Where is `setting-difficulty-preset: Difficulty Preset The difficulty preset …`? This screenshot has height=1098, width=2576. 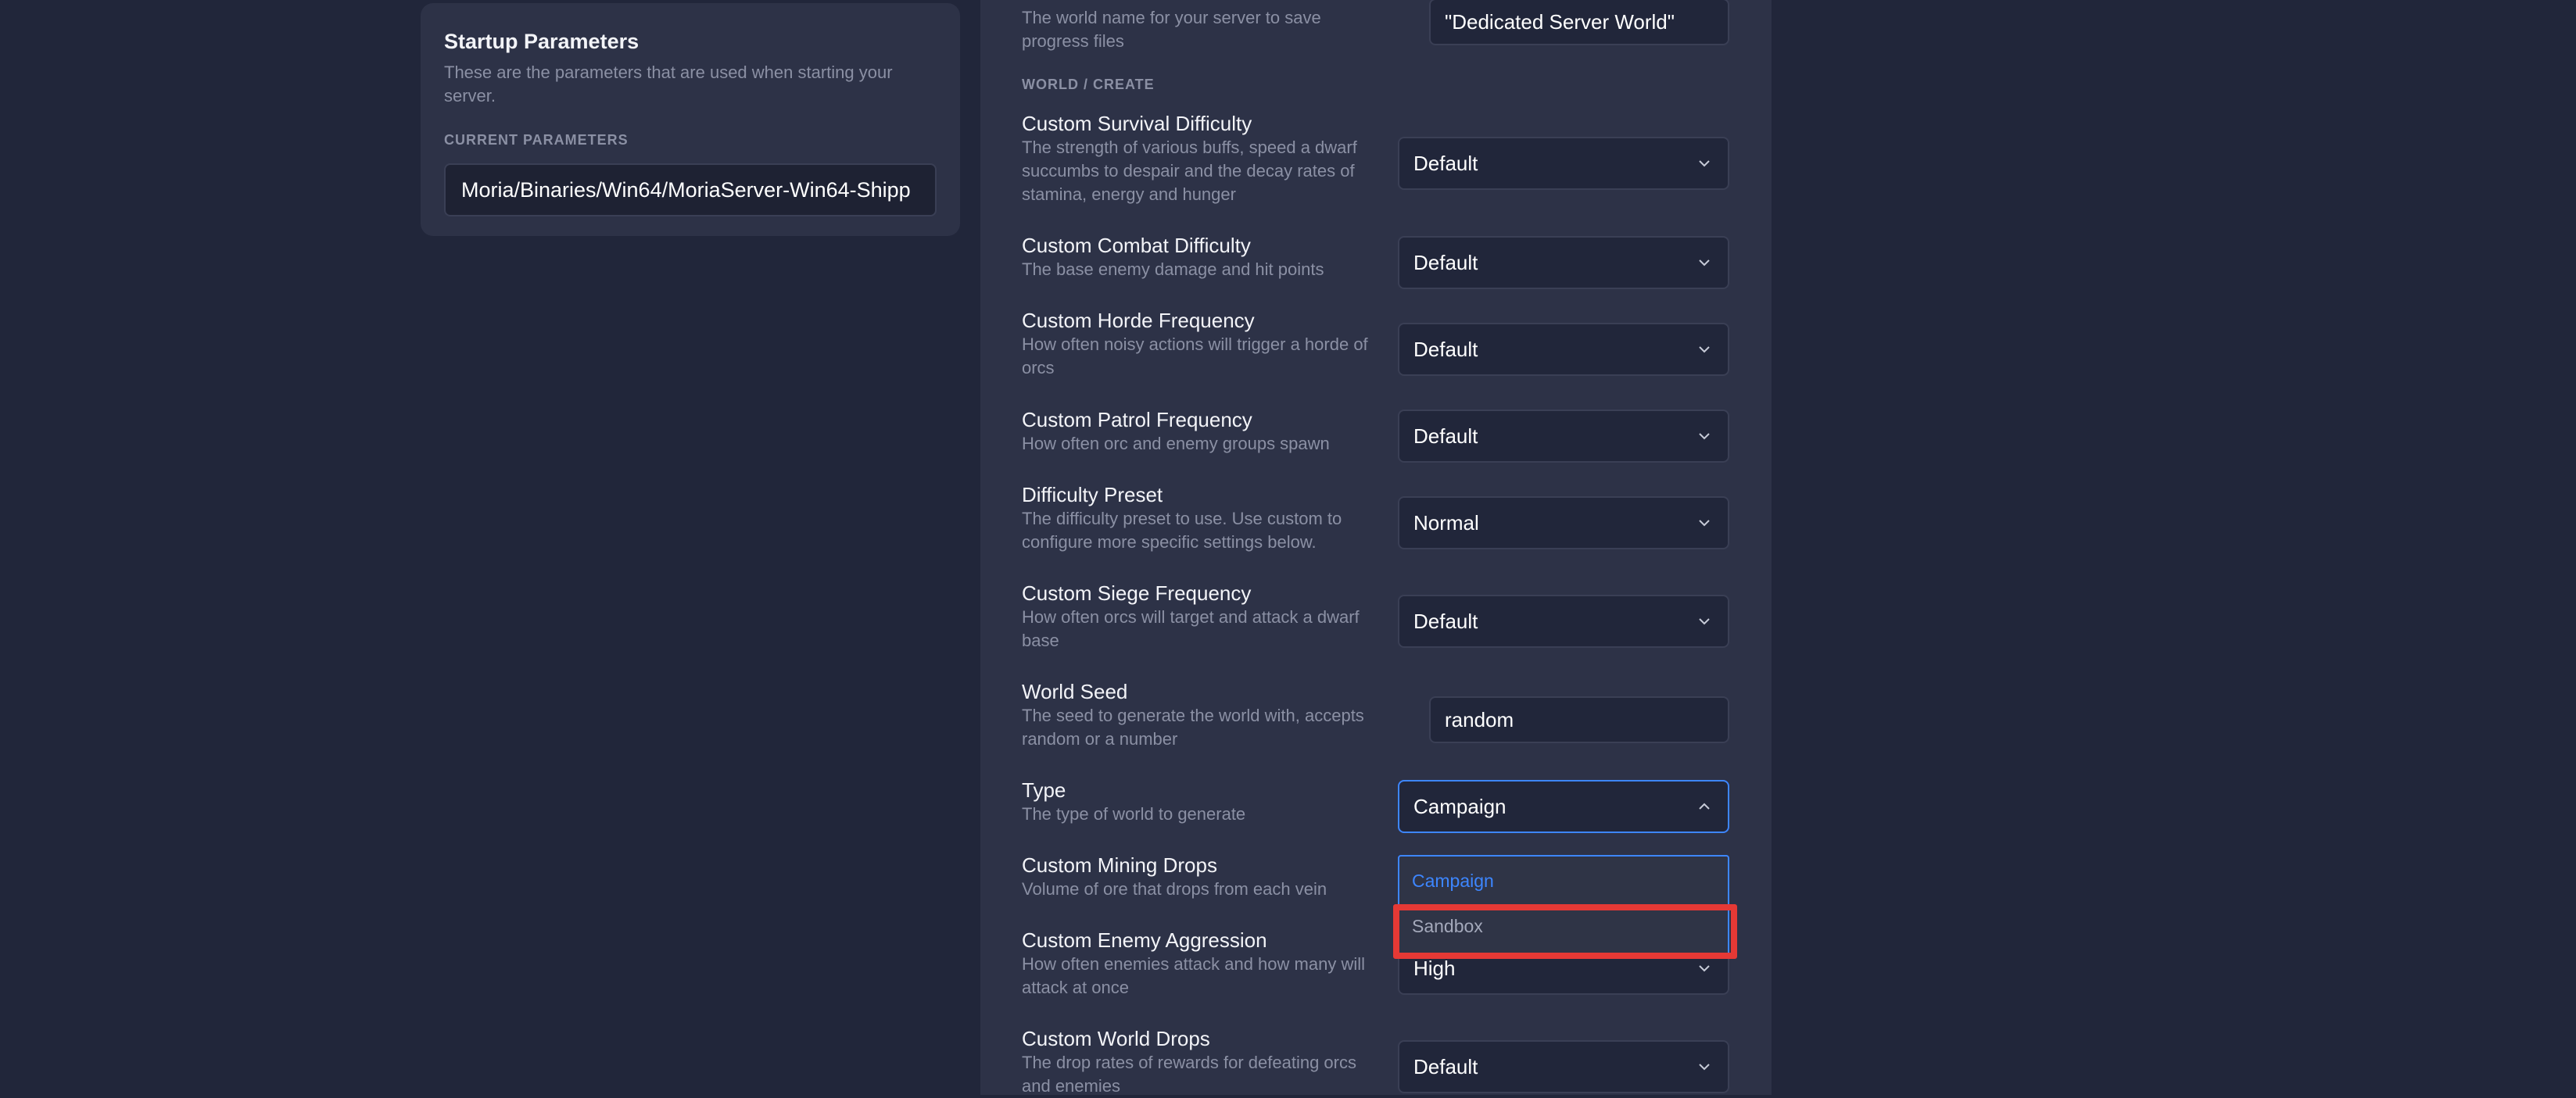
setting-difficulty-preset: Difficulty Preset The difficulty preset … is located at coordinates (1205, 518).